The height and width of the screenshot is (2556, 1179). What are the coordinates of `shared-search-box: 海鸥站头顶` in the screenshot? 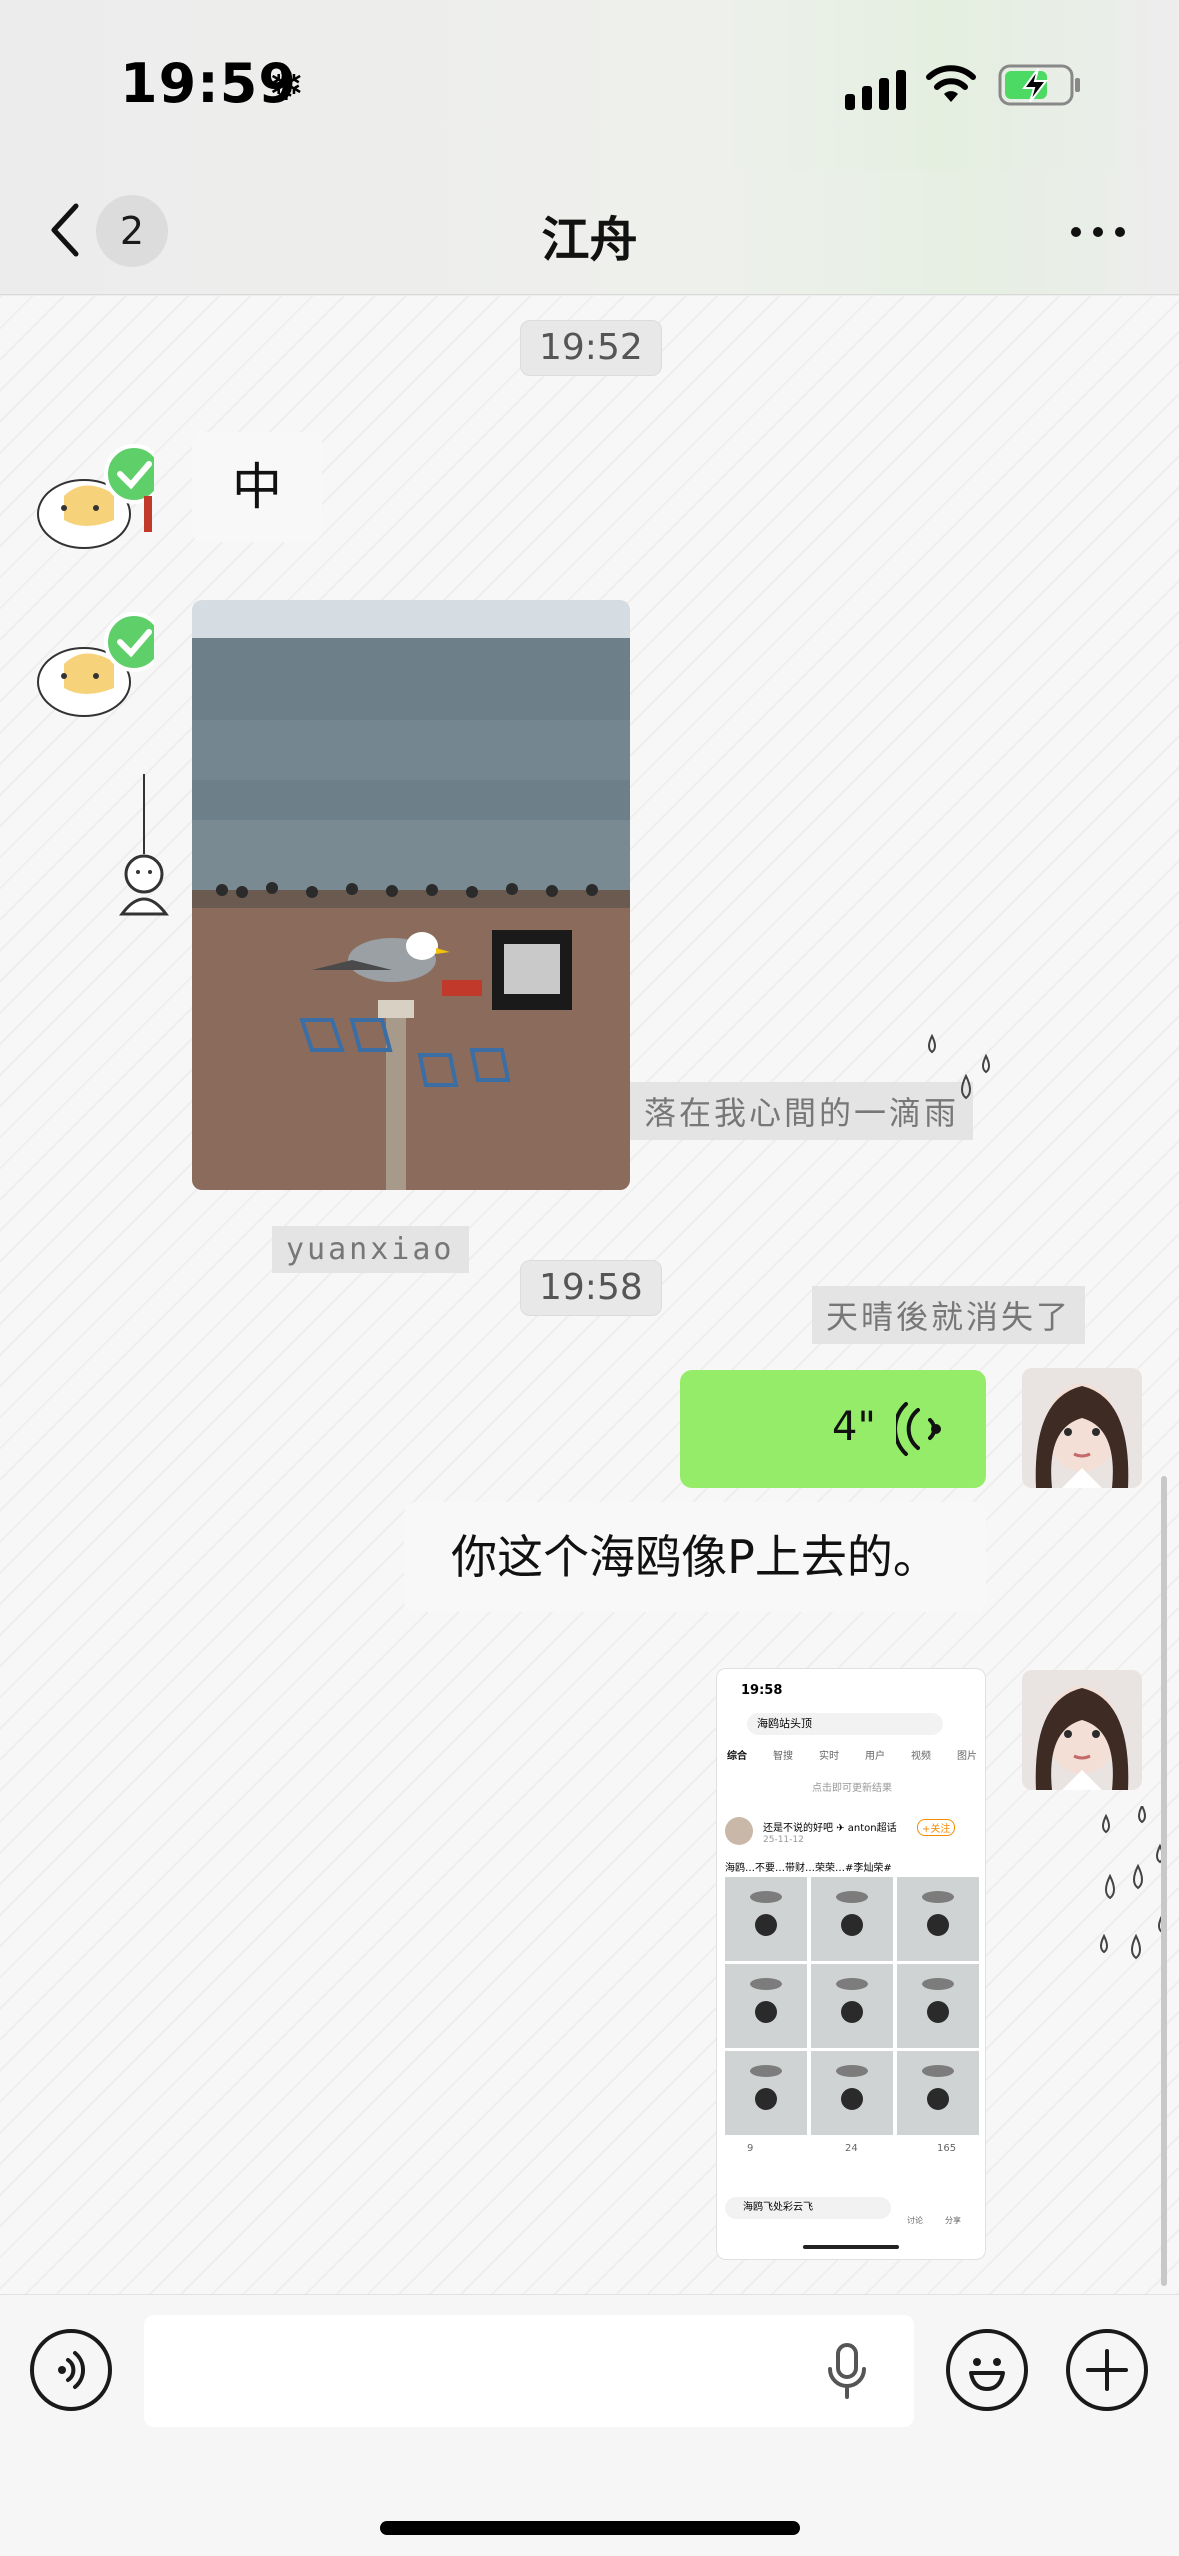 It's located at (845, 1724).